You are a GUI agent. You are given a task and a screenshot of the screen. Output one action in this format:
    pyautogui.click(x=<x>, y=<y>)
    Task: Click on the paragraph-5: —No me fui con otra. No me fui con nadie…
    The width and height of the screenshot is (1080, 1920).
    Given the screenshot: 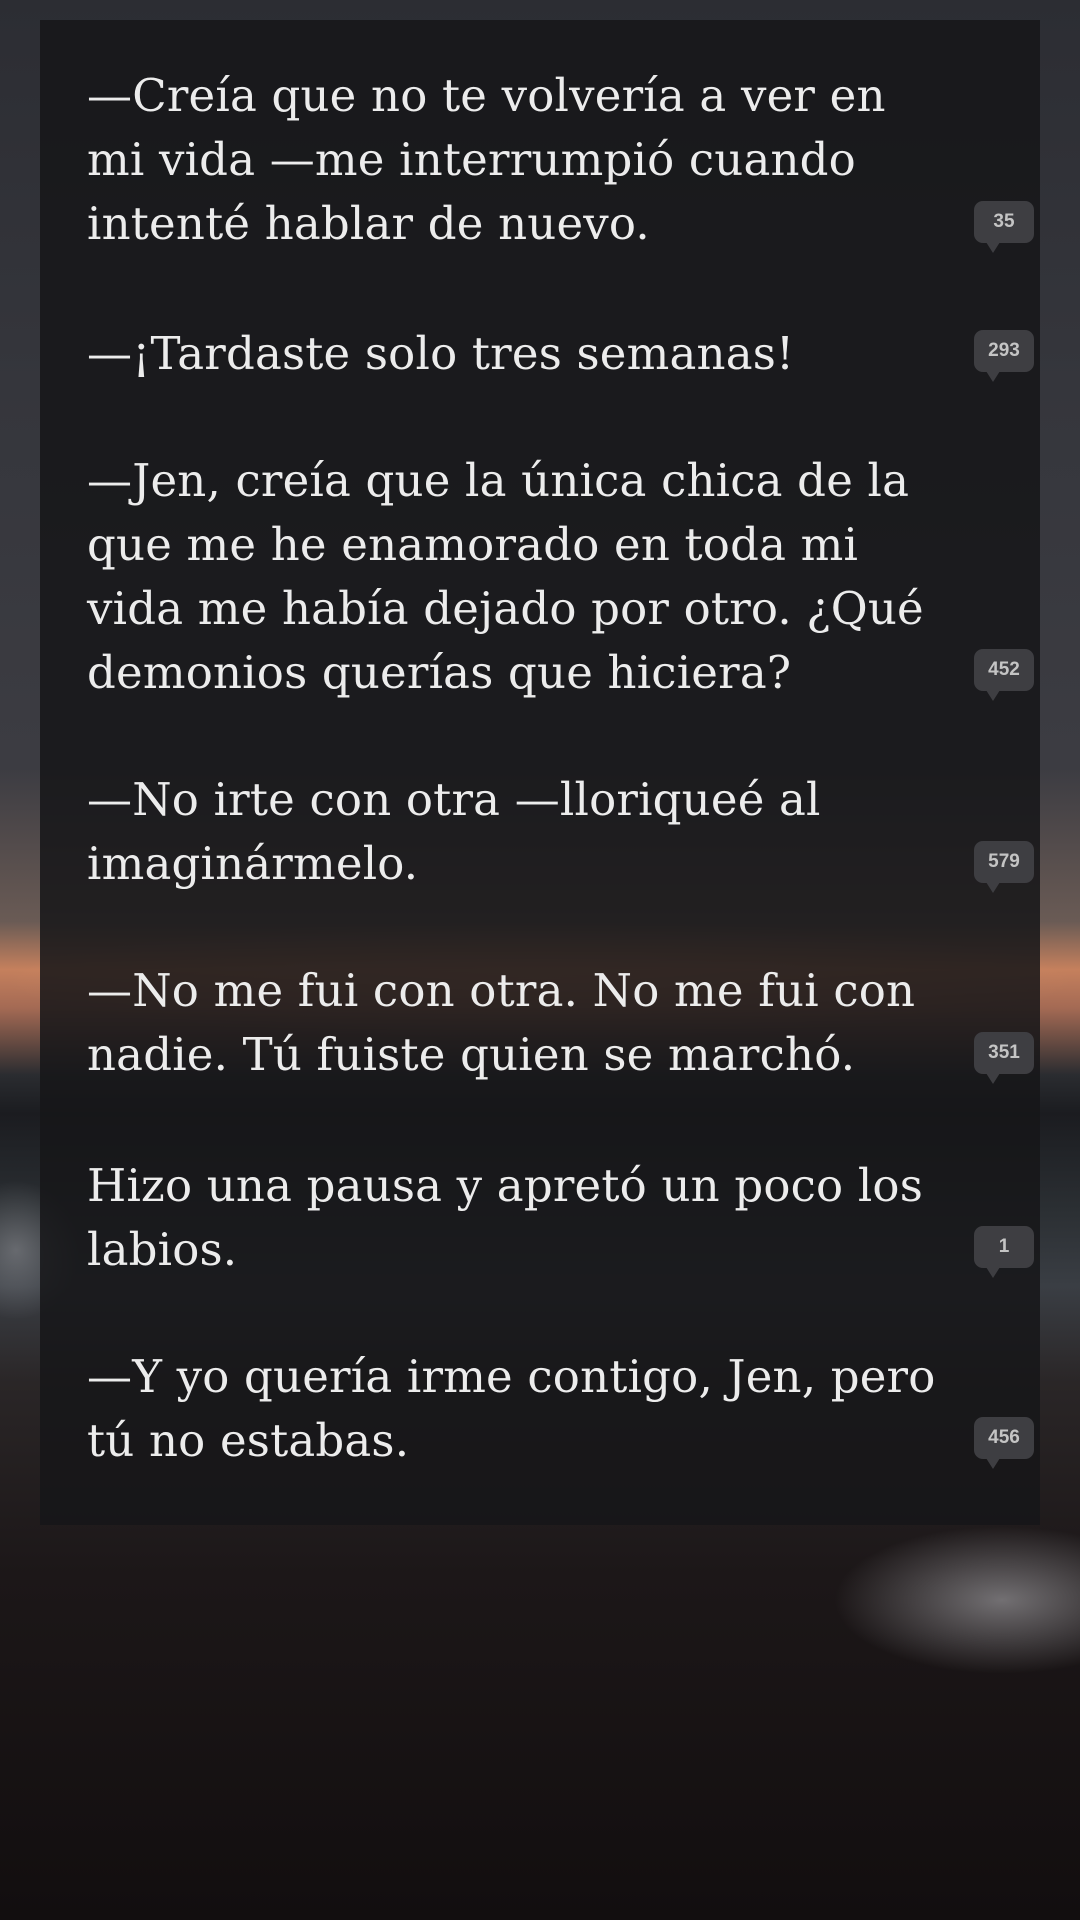 What is the action you would take?
    pyautogui.click(x=527, y=1023)
    